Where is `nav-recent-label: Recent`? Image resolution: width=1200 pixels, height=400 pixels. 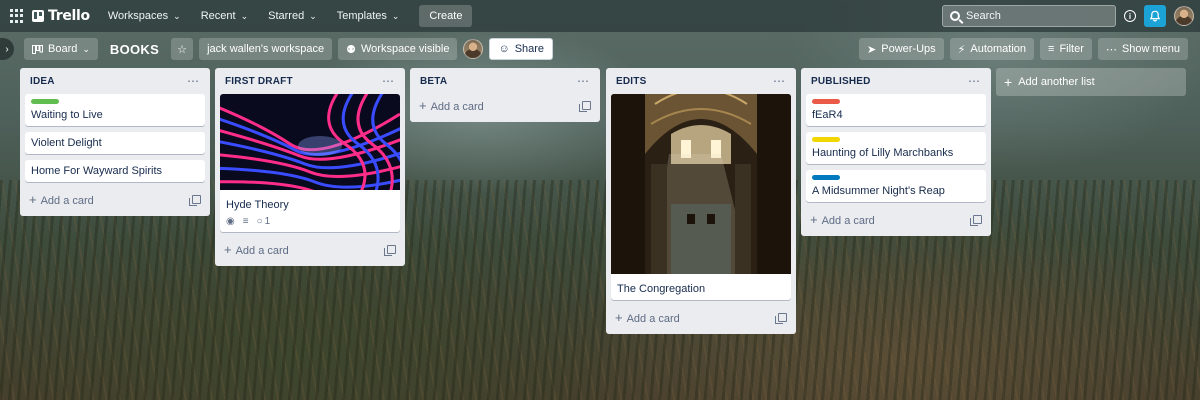
nav-recent-label: Recent is located at coordinates (218, 16).